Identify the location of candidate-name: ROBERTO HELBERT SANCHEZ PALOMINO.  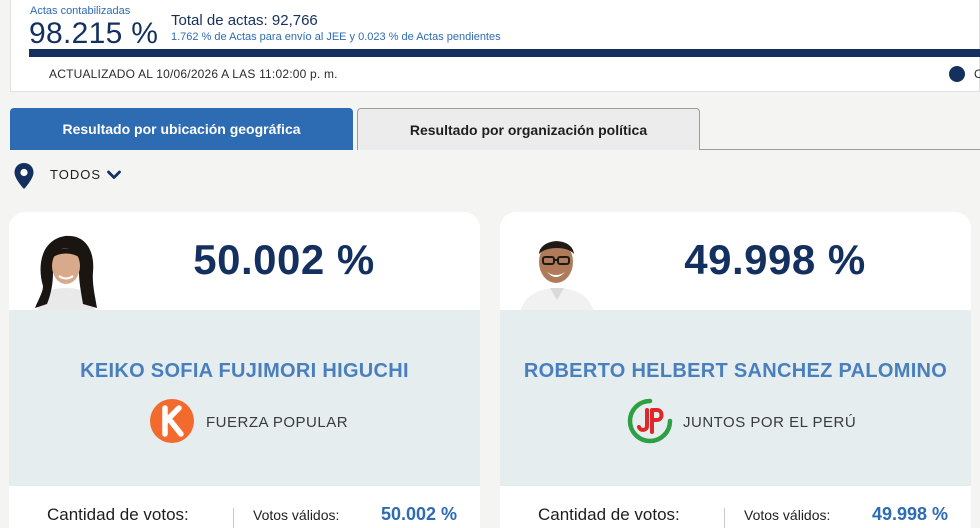
(735, 371).